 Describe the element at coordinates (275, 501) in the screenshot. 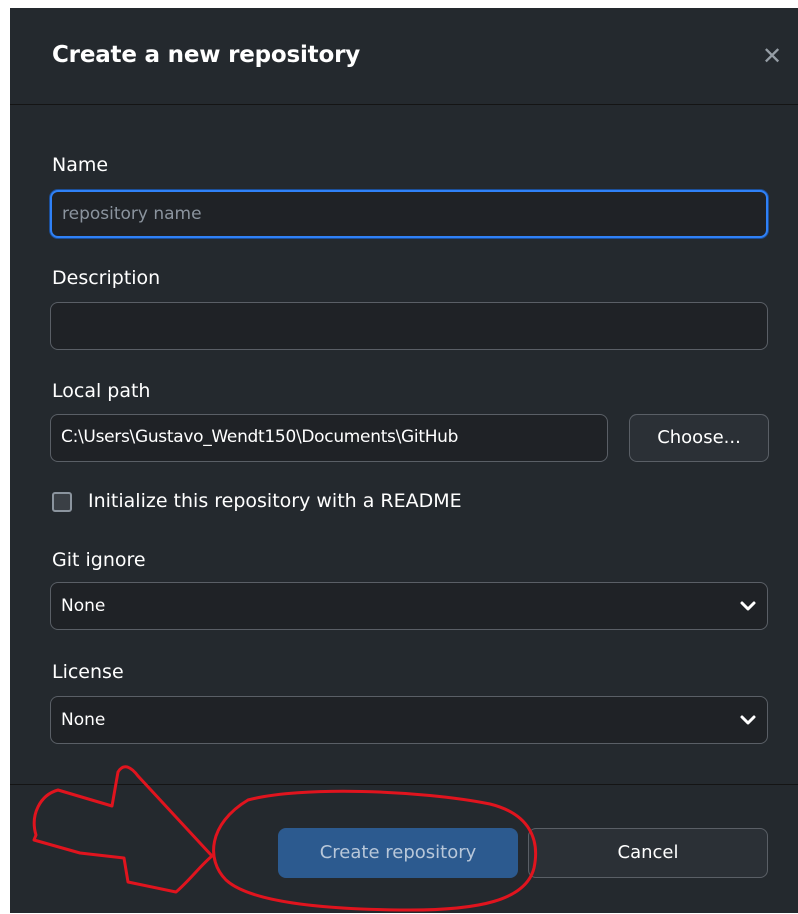

I see `readme-checkbox-label: Initialize this repository with a README` at that location.